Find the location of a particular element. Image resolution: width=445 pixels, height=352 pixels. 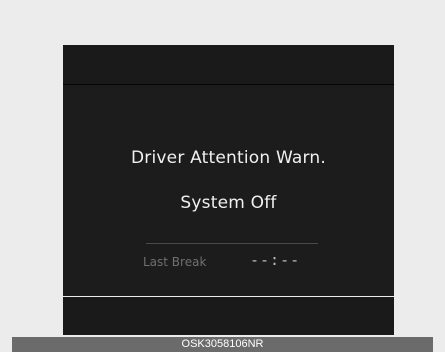

display-bottom-band is located at coordinates (228, 316).